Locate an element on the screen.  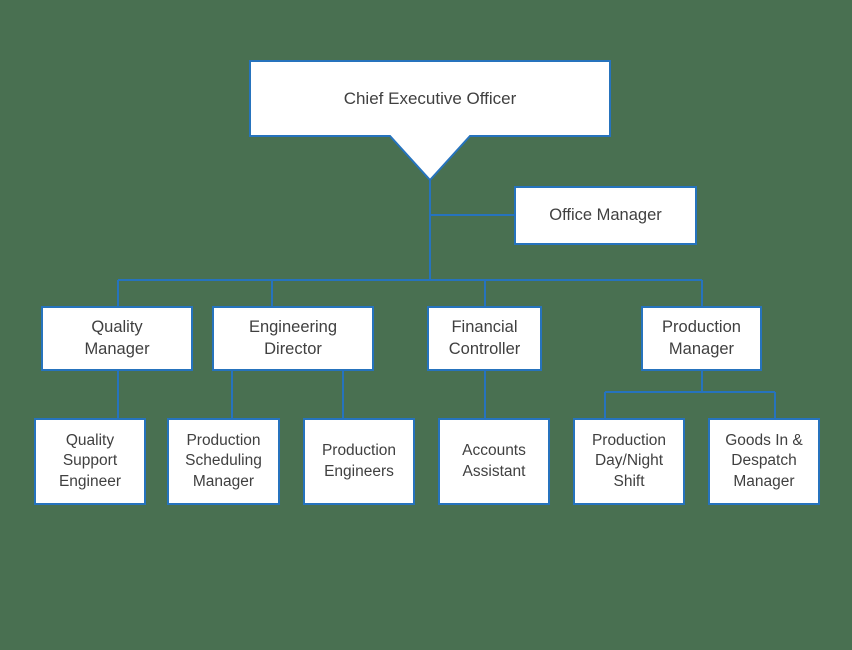
node-label: Production Scheduling Manager is located at coordinates (223, 461).